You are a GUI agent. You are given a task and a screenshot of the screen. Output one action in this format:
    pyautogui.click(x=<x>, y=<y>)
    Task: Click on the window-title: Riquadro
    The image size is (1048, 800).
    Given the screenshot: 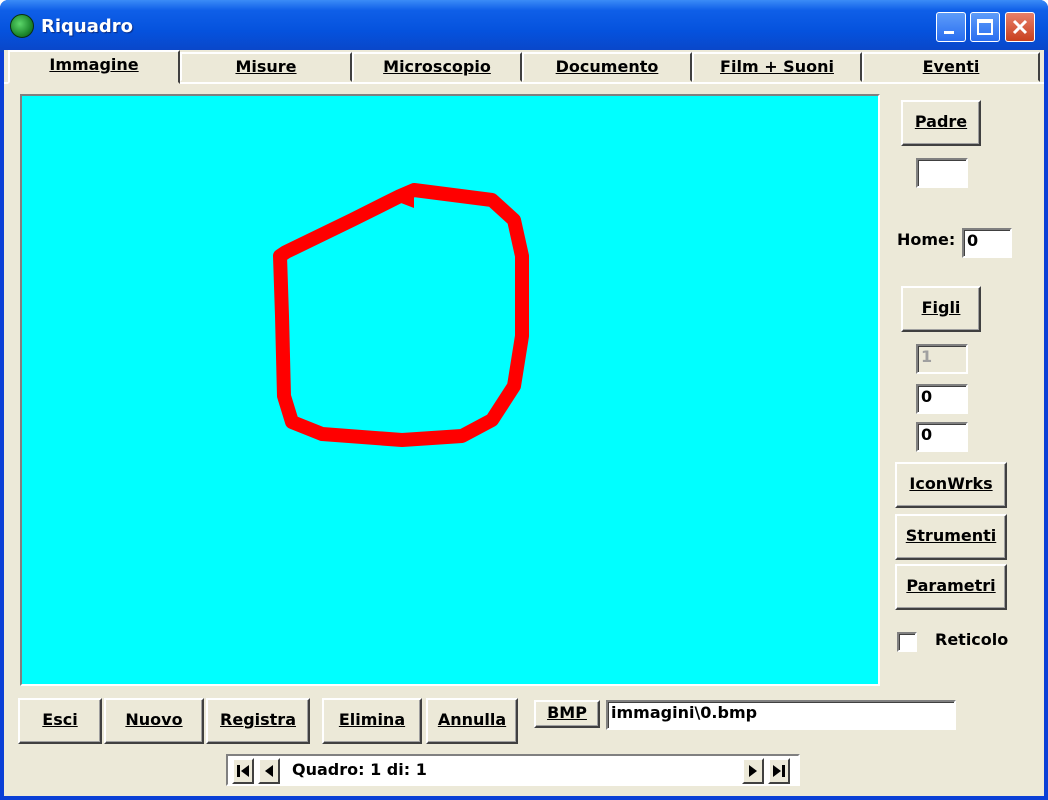 What is the action you would take?
    pyautogui.click(x=87, y=26)
    